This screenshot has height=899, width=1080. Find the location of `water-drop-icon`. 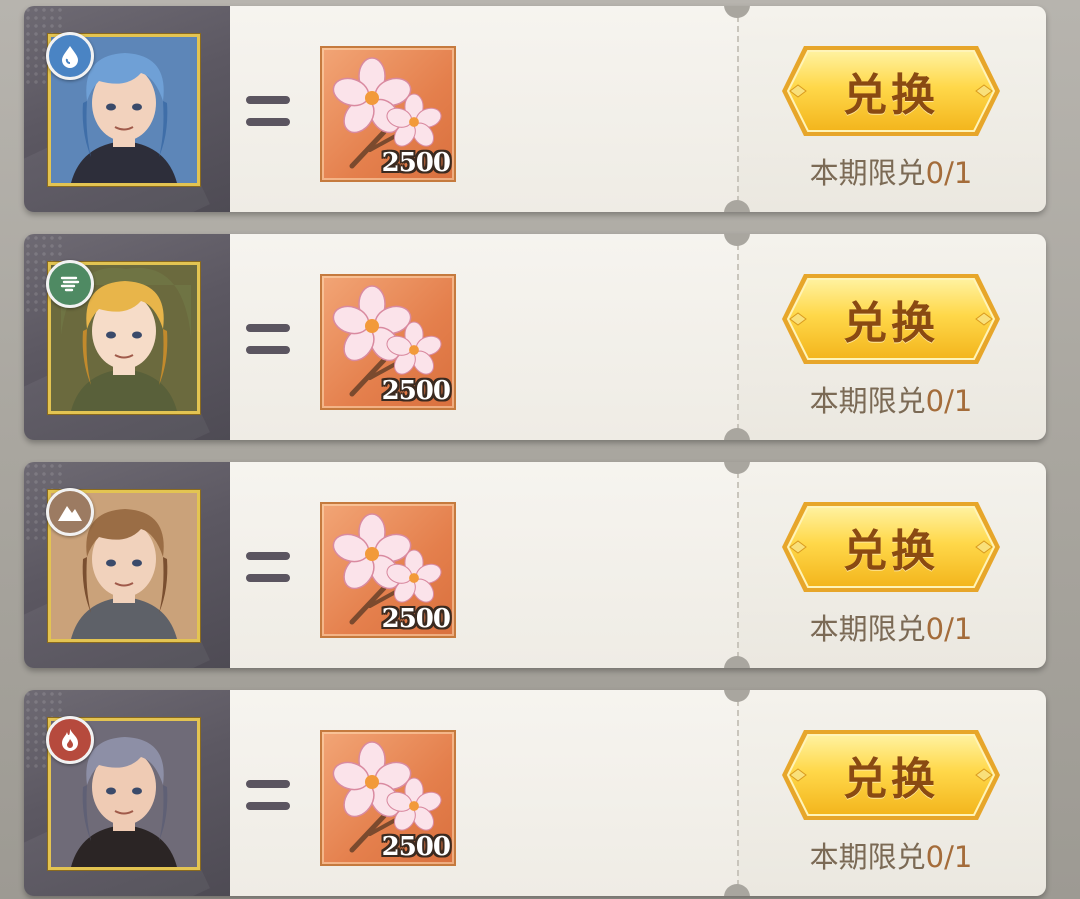

water-drop-icon is located at coordinates (70, 56).